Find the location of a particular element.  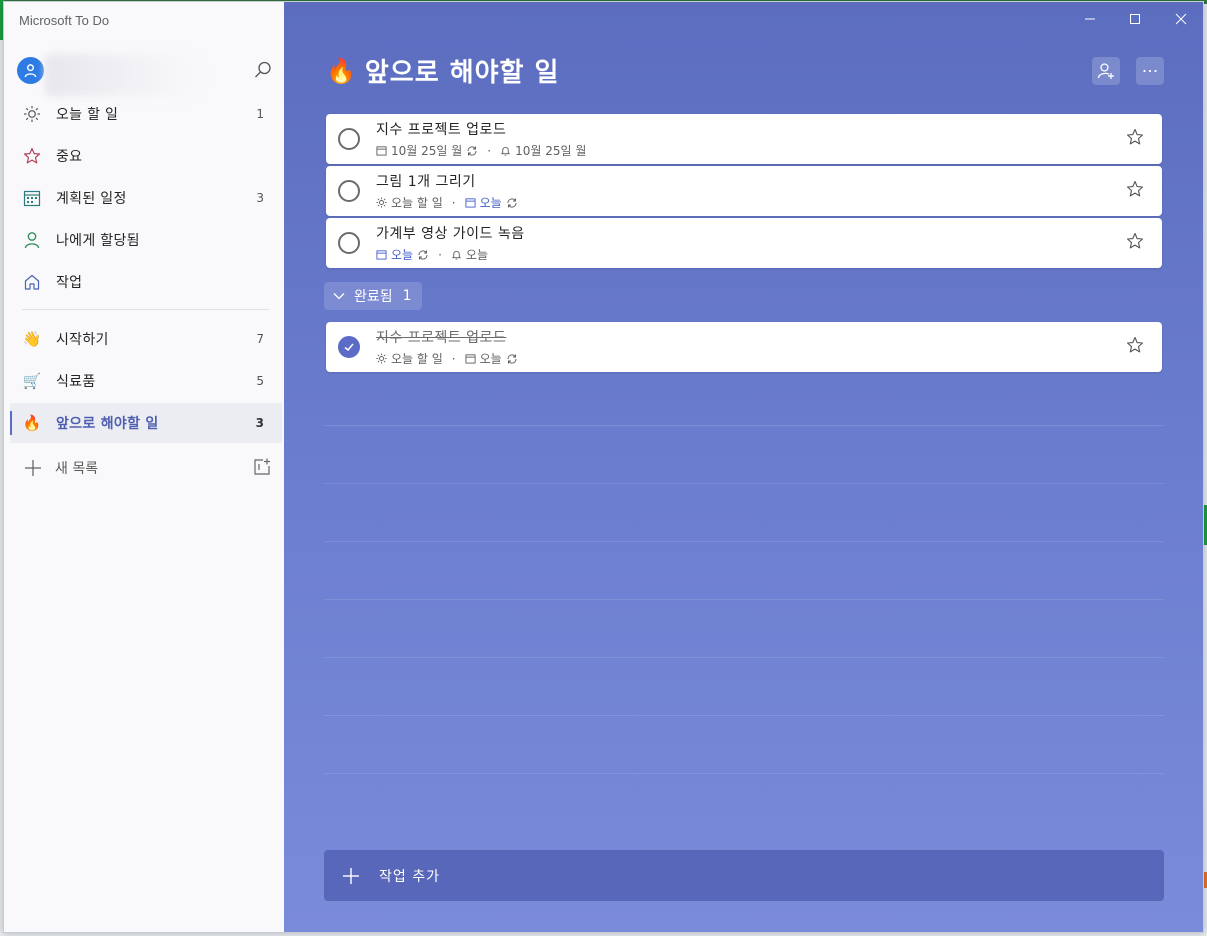

share-list-button is located at coordinates (1106, 71).